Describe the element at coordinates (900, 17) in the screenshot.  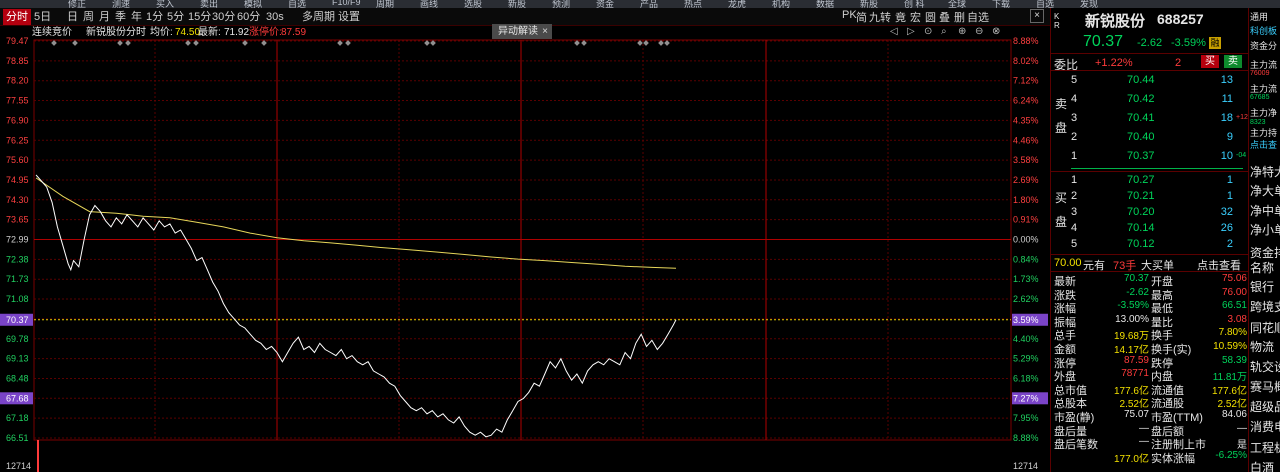
I see `chart-tool-item: 竟` at that location.